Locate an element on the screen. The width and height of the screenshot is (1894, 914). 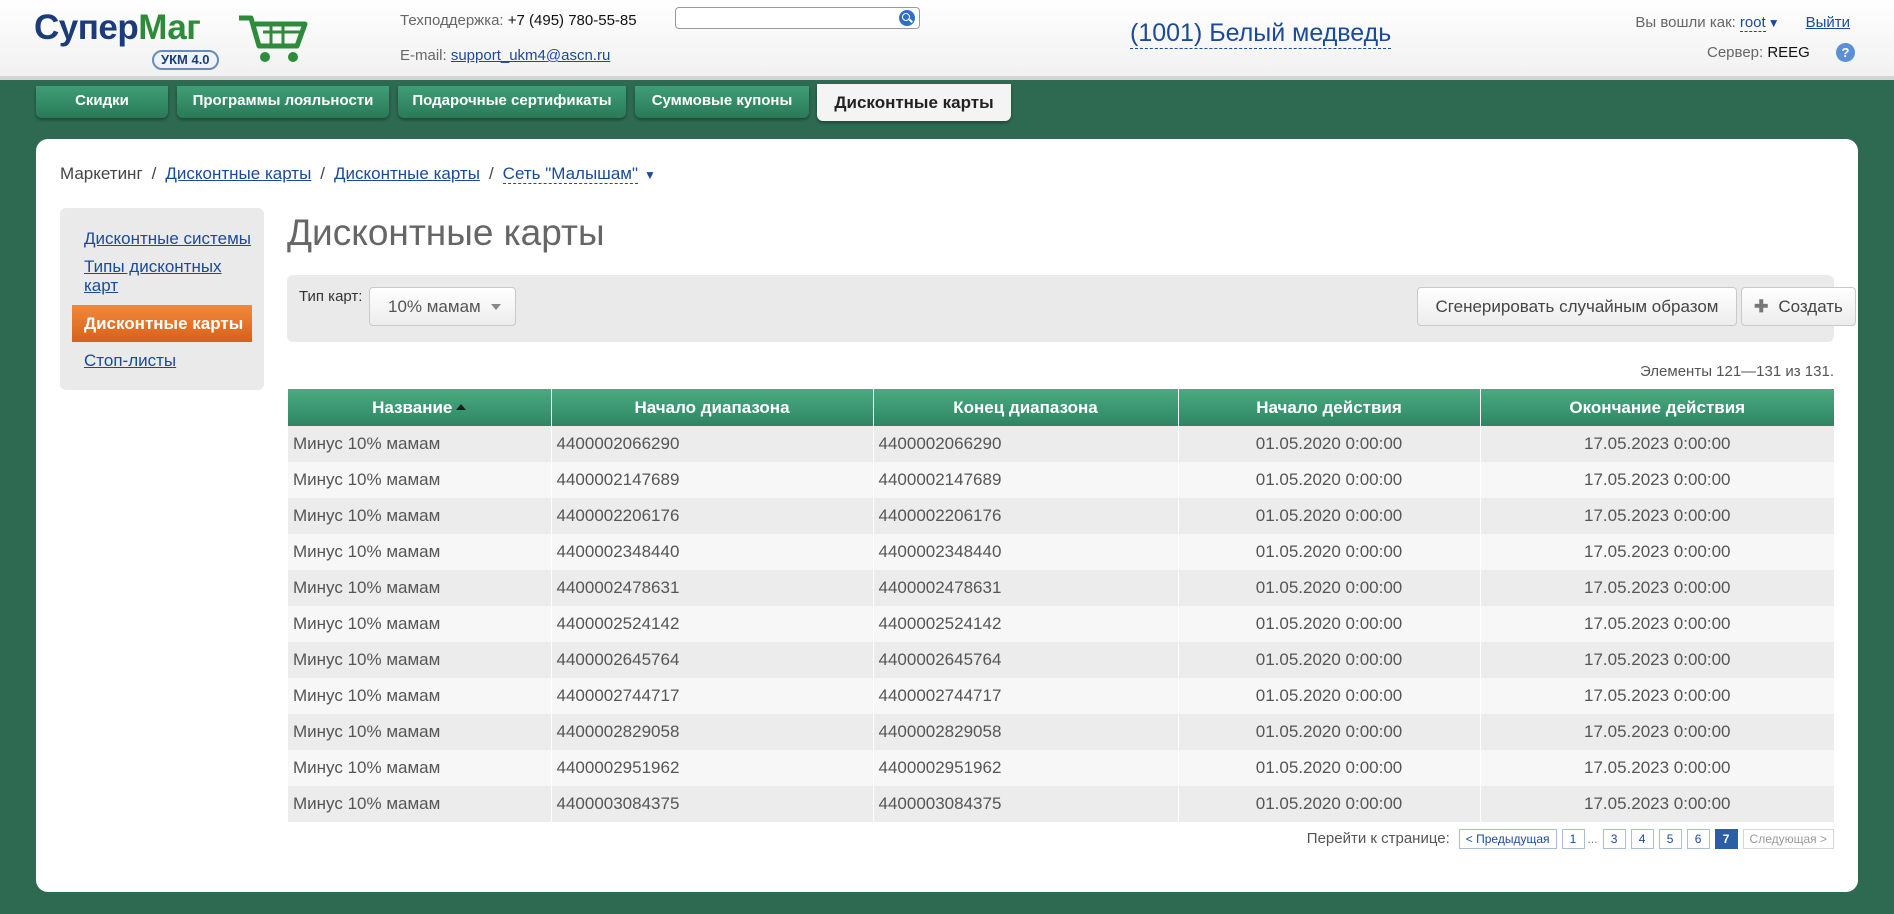
sidebar-item-discount-systems: Дисконтные системы is located at coordinates (162, 238).